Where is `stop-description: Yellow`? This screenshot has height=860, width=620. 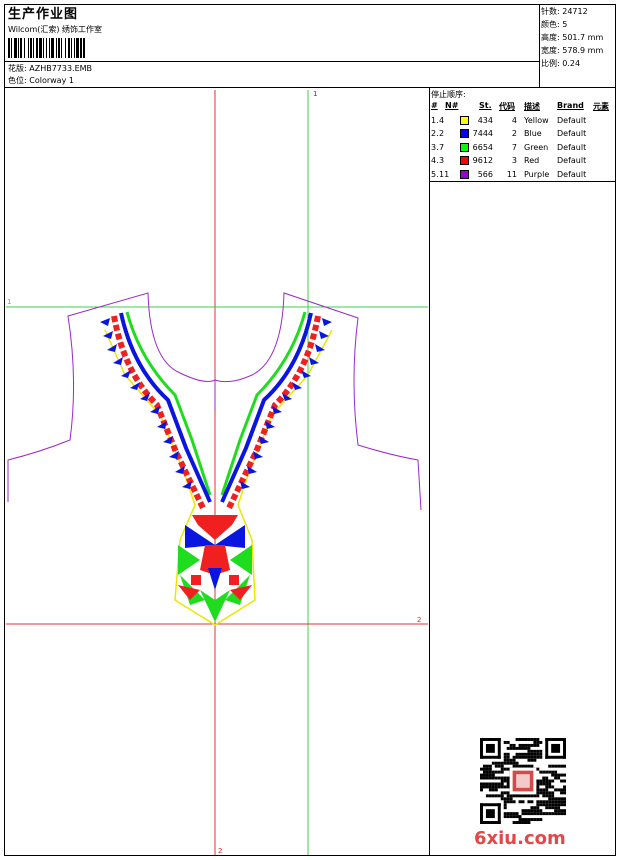
stop-description: Yellow is located at coordinates (536, 120).